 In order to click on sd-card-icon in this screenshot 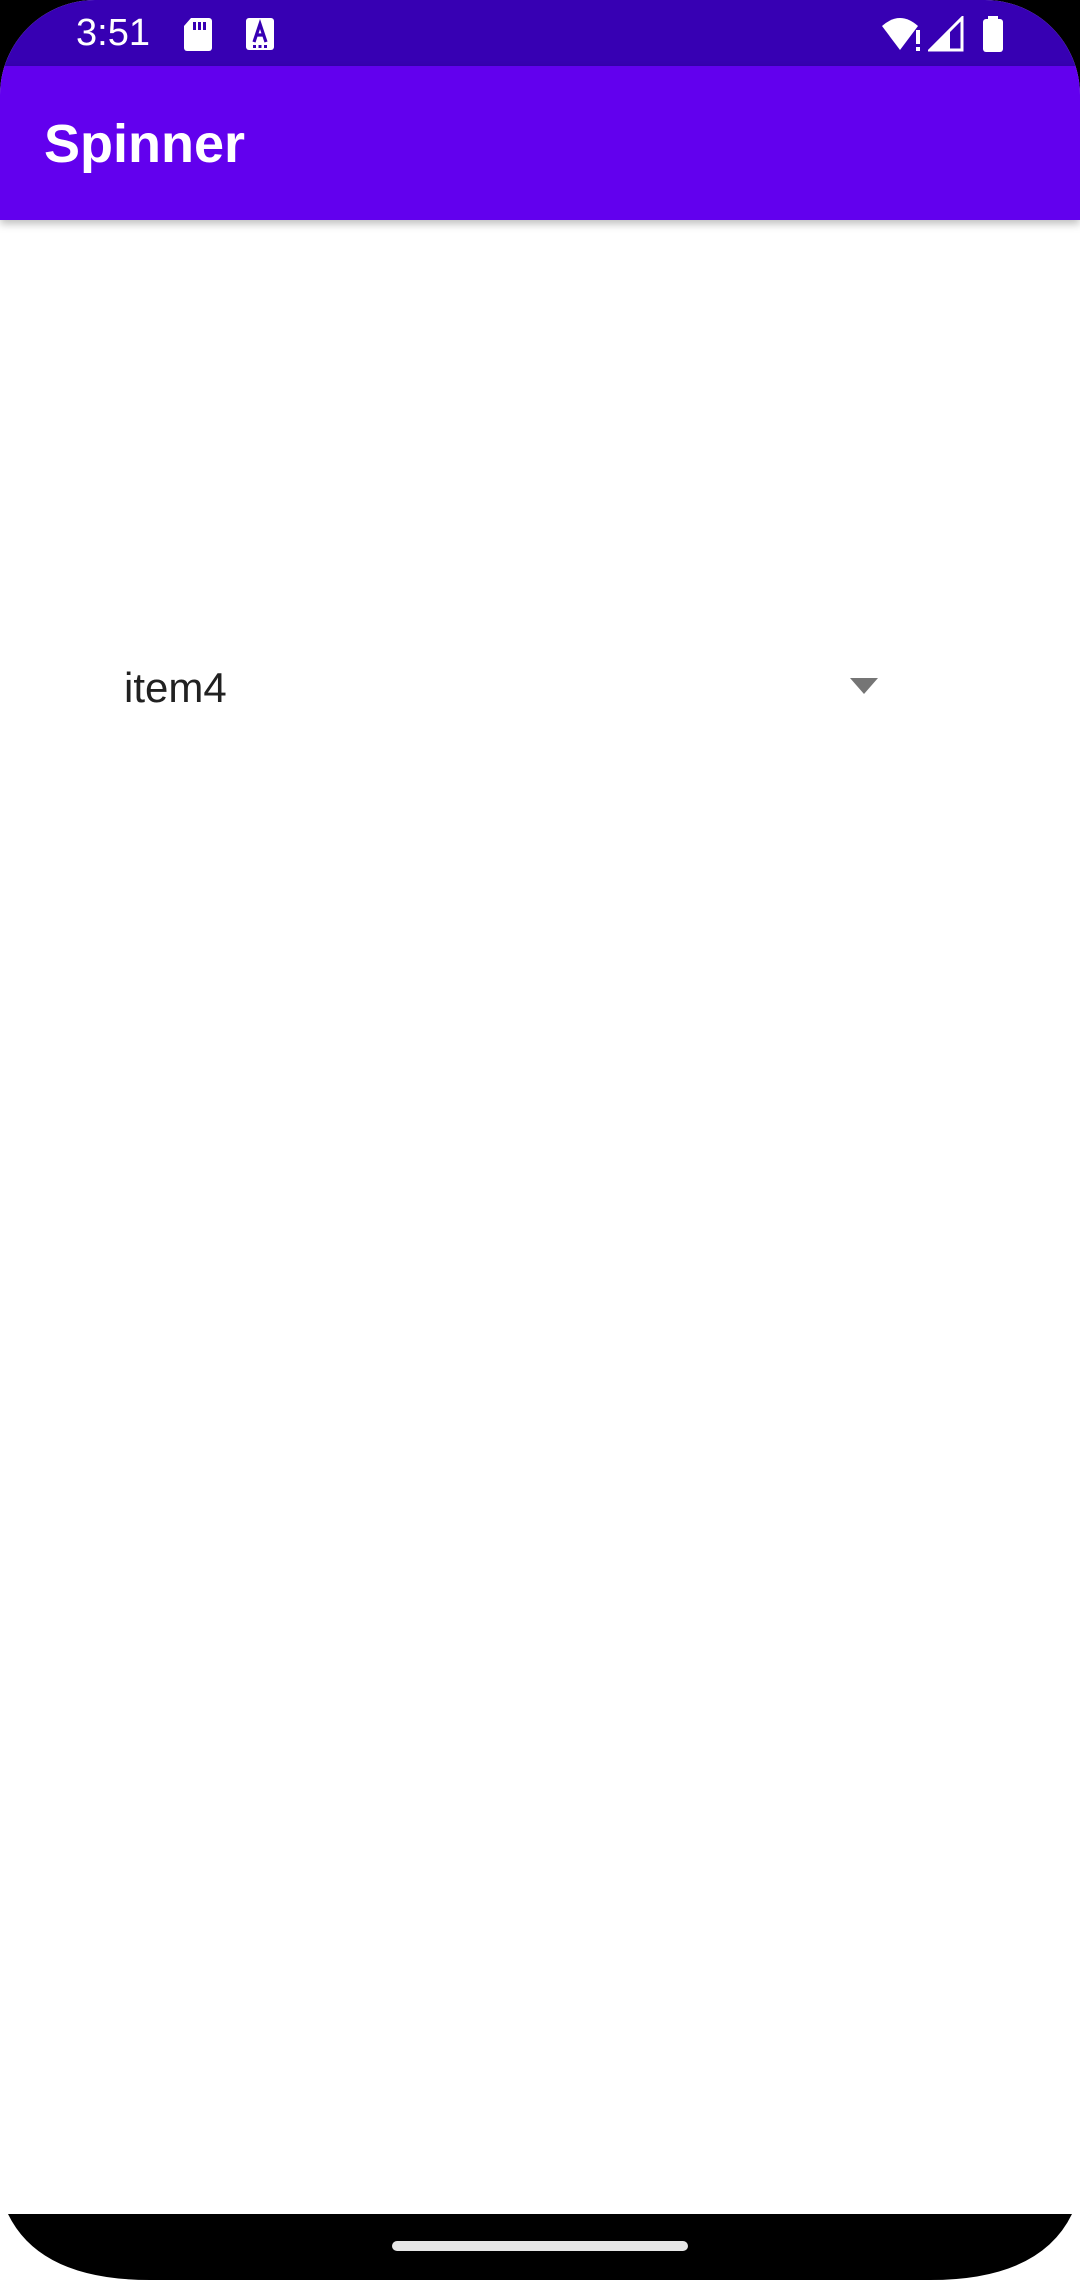, I will do `click(198, 34)`.